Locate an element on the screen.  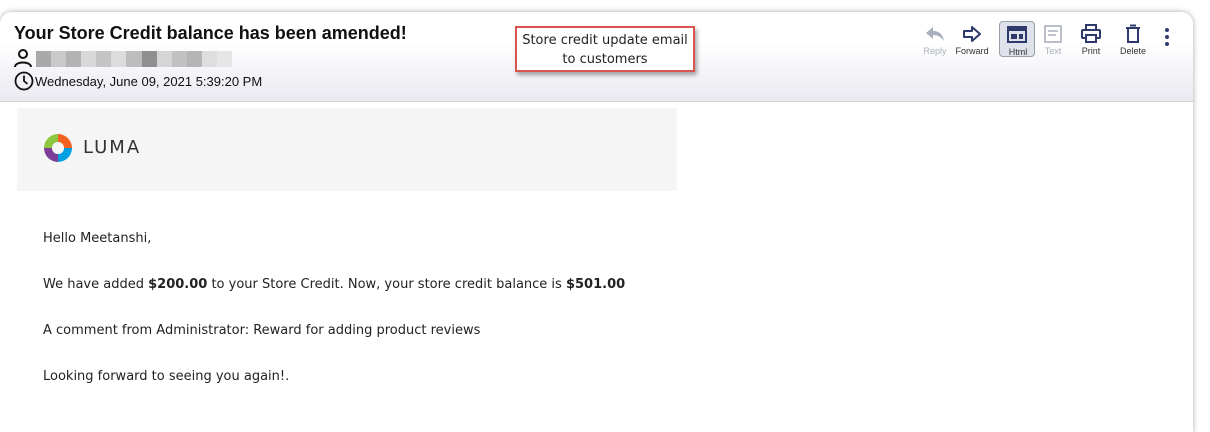
luma-logo-icon is located at coordinates (58, 148).